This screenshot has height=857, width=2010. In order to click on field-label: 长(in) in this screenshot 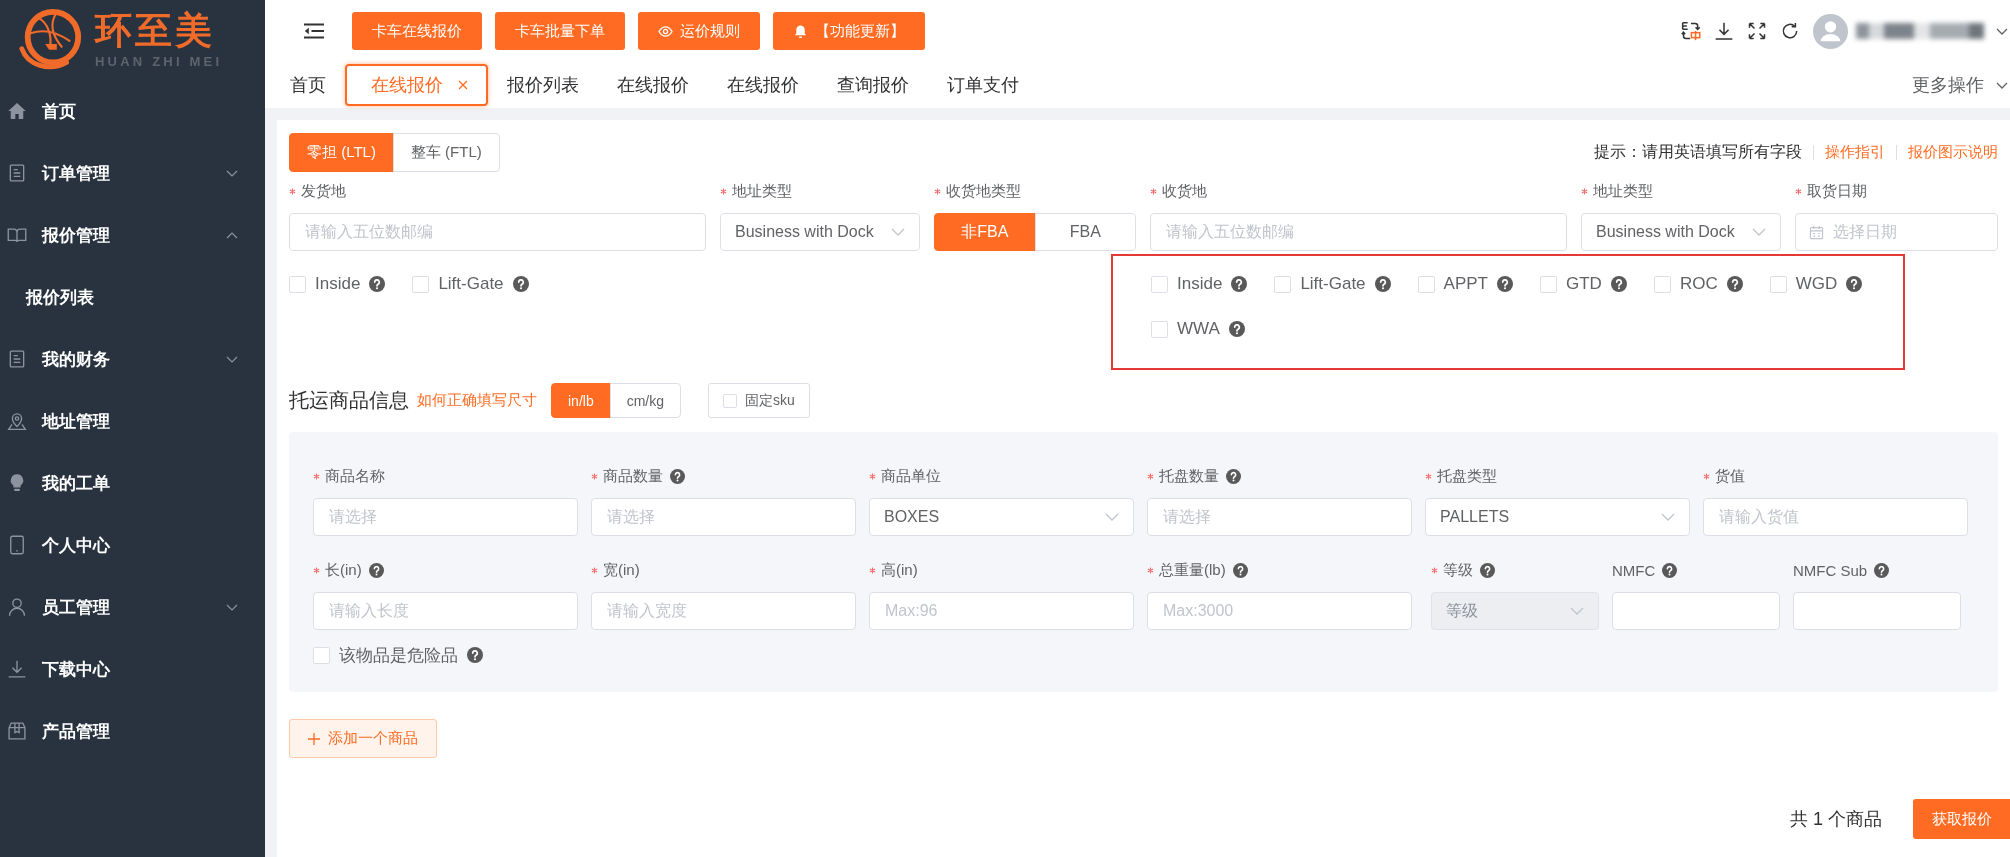, I will do `click(343, 570)`.